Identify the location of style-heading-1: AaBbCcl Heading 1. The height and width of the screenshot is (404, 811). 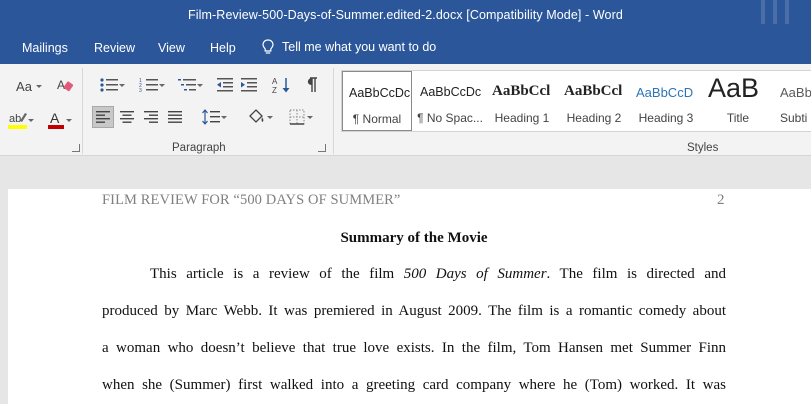
(522, 101).